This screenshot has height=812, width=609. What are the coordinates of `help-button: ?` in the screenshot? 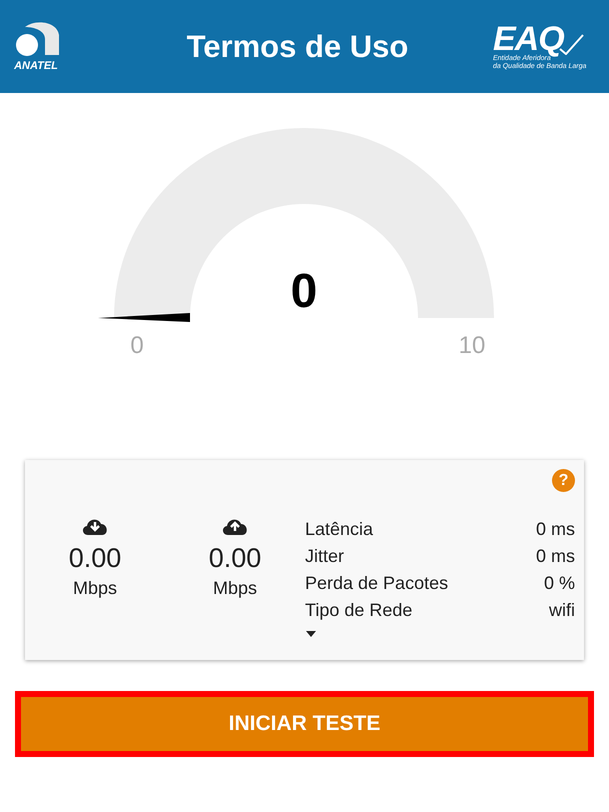 It's located at (563, 480).